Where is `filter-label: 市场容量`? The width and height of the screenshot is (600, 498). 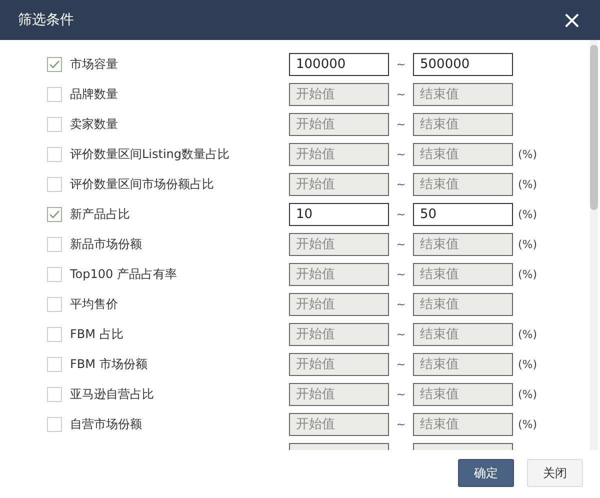
filter-label: 市场容量 is located at coordinates (94, 64).